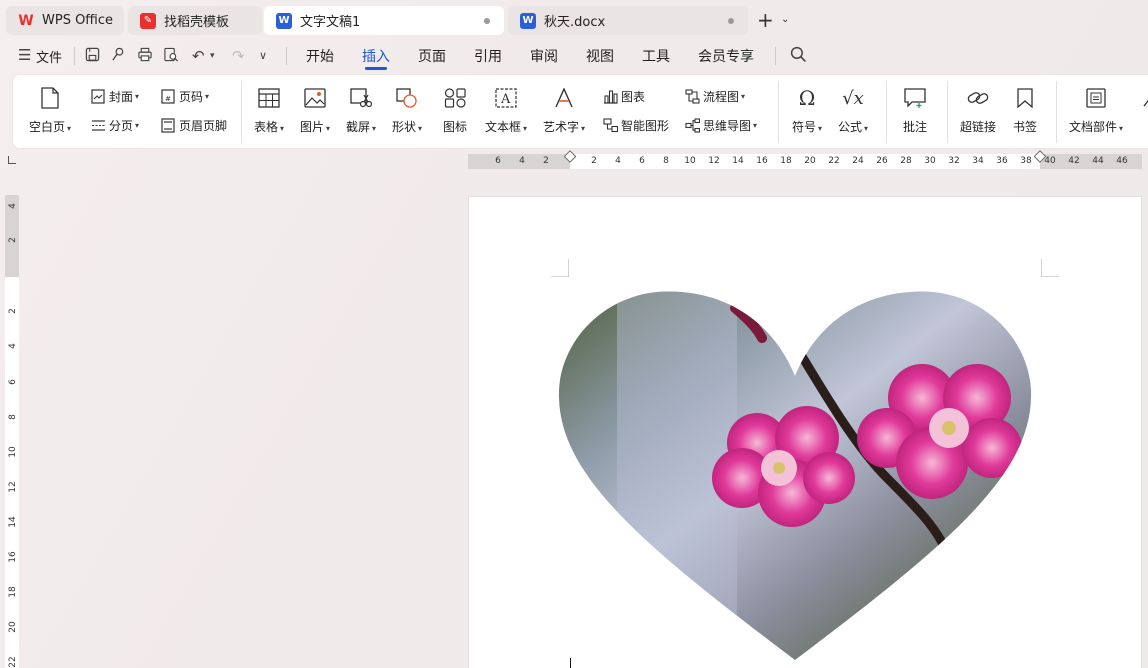 This screenshot has width=1148, height=668. What do you see at coordinates (114, 96) in the screenshot?
I see `cover-button: 封面 ▾` at bounding box center [114, 96].